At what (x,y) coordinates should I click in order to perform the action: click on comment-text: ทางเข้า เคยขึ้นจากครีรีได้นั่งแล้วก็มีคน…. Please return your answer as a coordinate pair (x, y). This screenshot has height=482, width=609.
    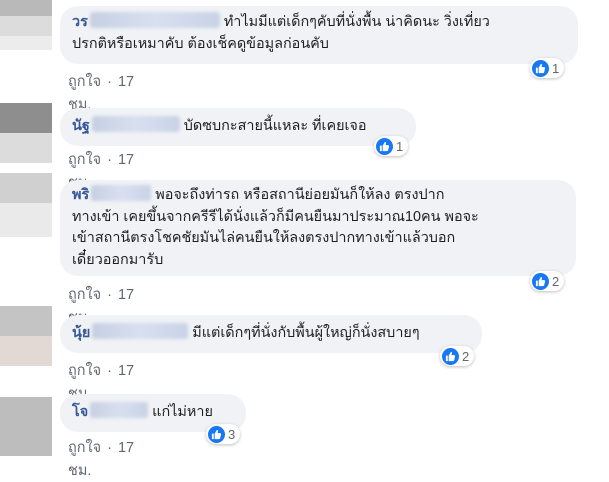
    Looking at the image, I should click on (275, 216).